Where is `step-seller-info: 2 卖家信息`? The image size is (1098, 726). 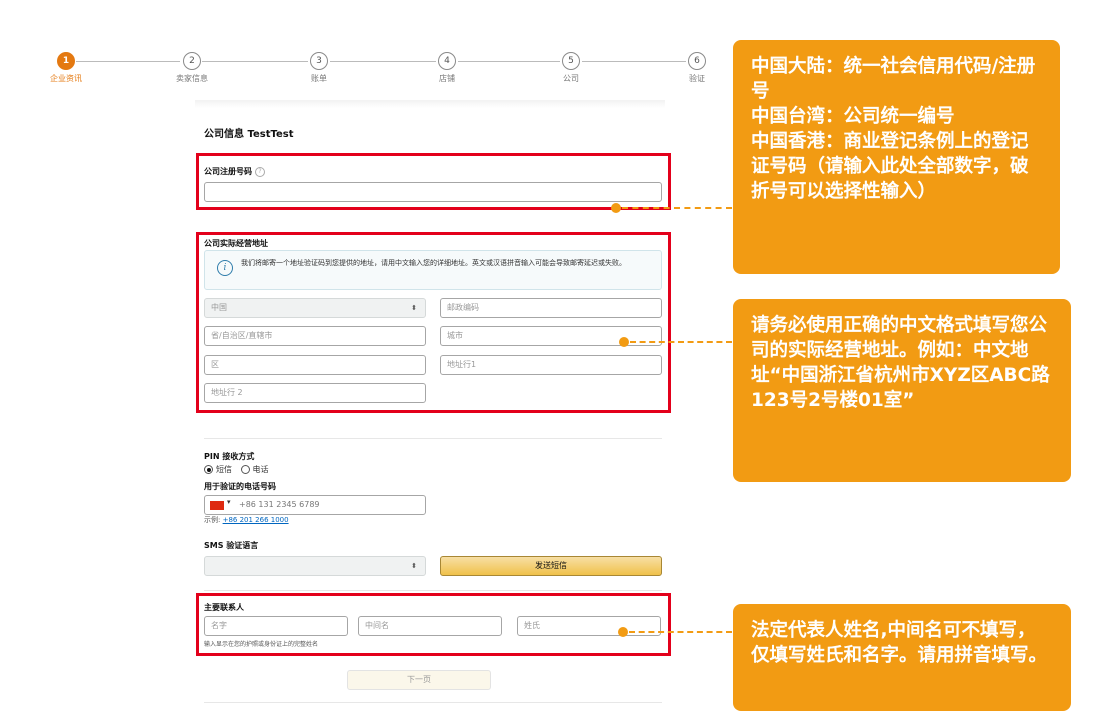
step-seller-info: 2 卖家信息 is located at coordinates (192, 68).